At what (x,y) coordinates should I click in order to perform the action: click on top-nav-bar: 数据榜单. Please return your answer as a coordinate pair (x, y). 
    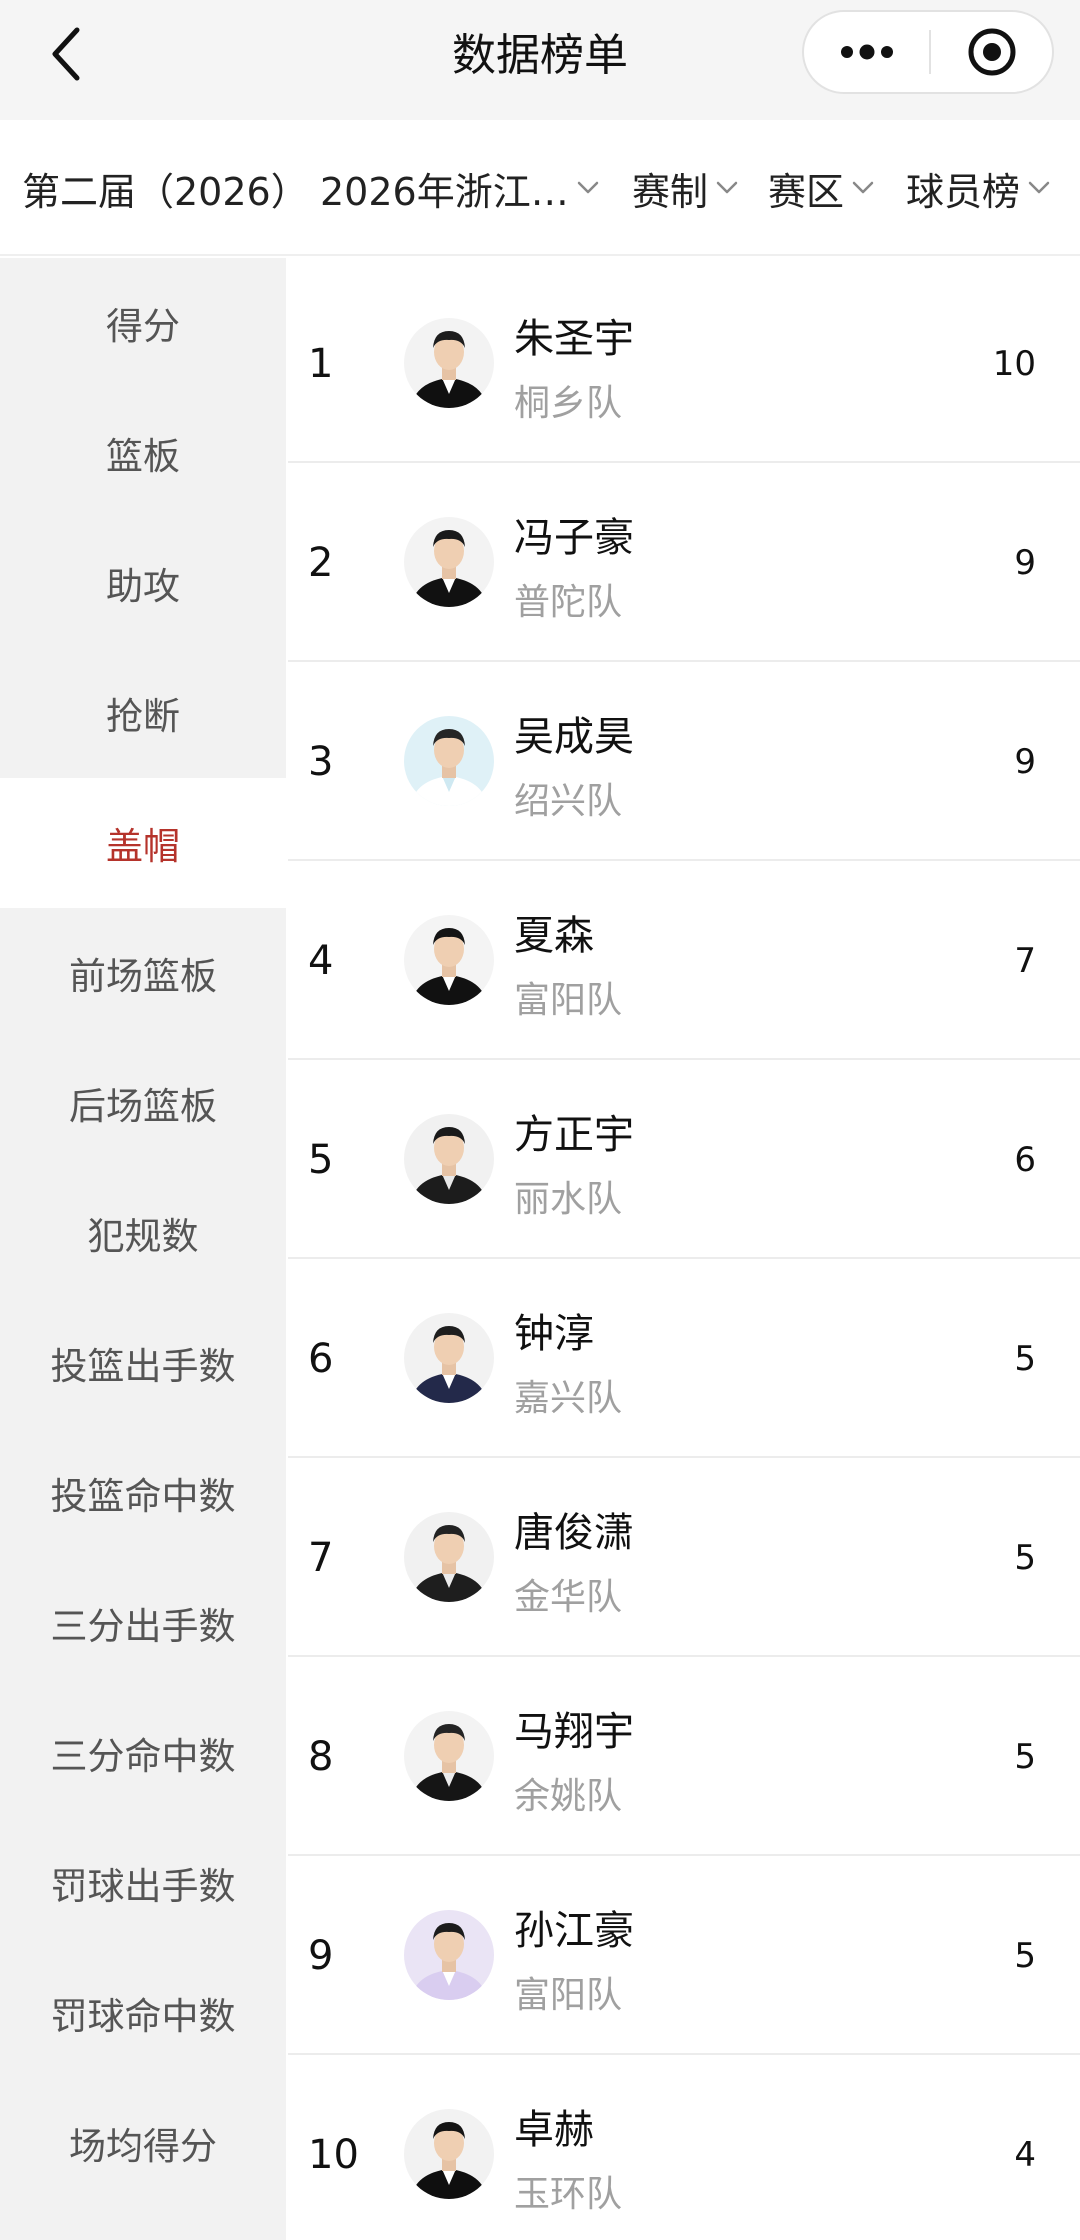
    Looking at the image, I should click on (540, 60).